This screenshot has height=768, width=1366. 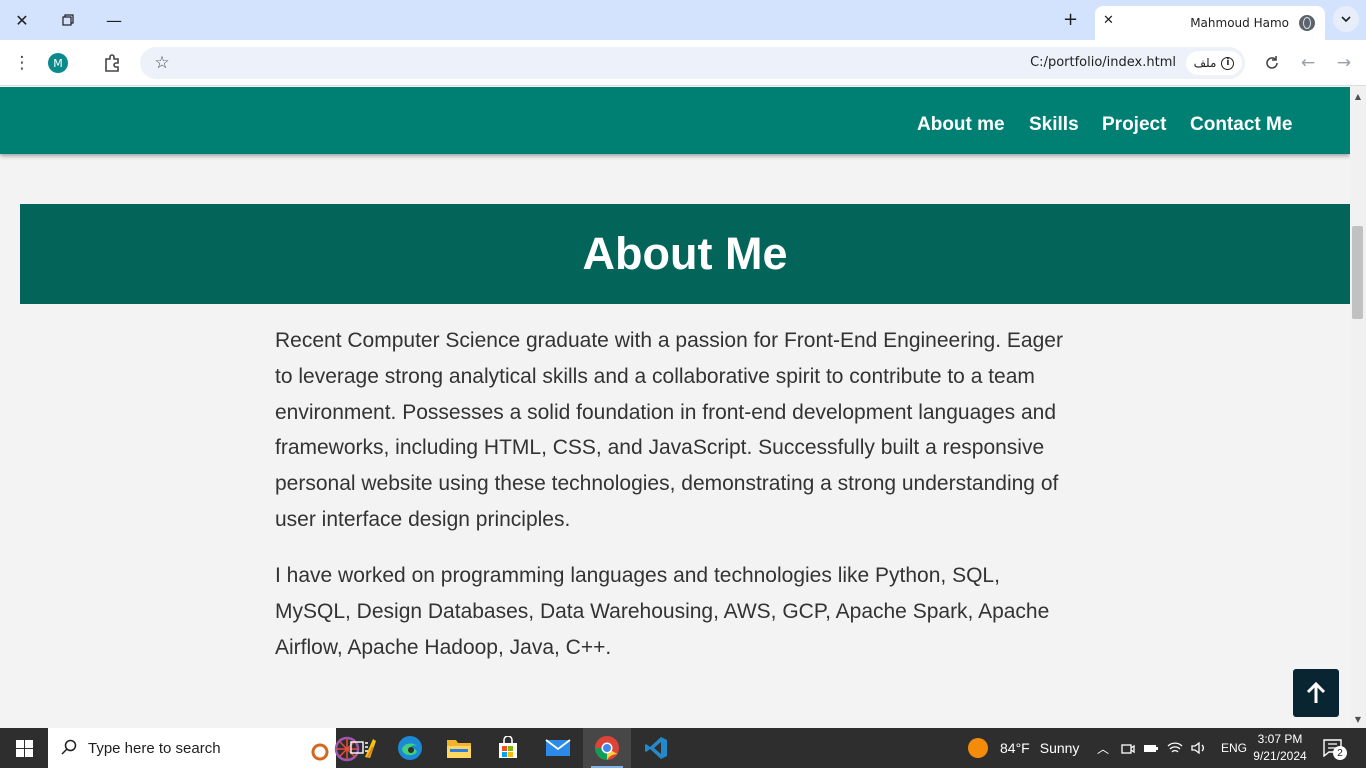 I want to click on section-title: About Me, so click(x=685, y=253).